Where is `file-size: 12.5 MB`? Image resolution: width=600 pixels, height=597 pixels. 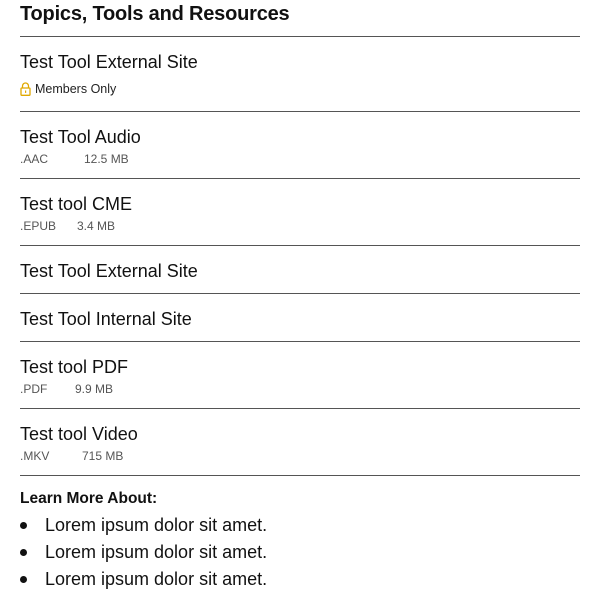 file-size: 12.5 MB is located at coordinates (106, 159).